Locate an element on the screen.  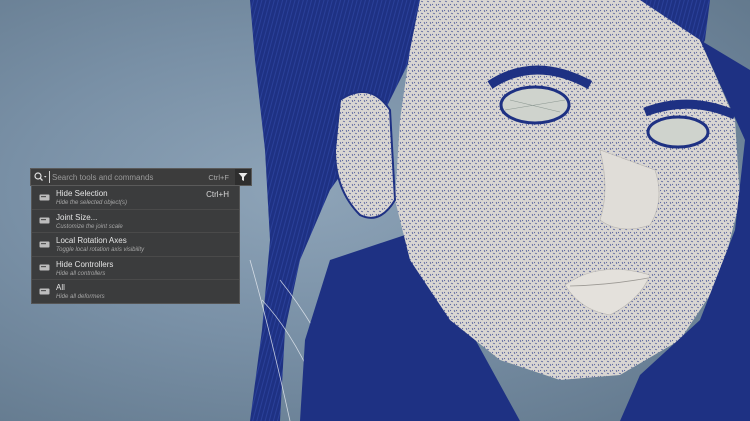
result-shortcut: Ctrl+H is located at coordinates (217, 194).